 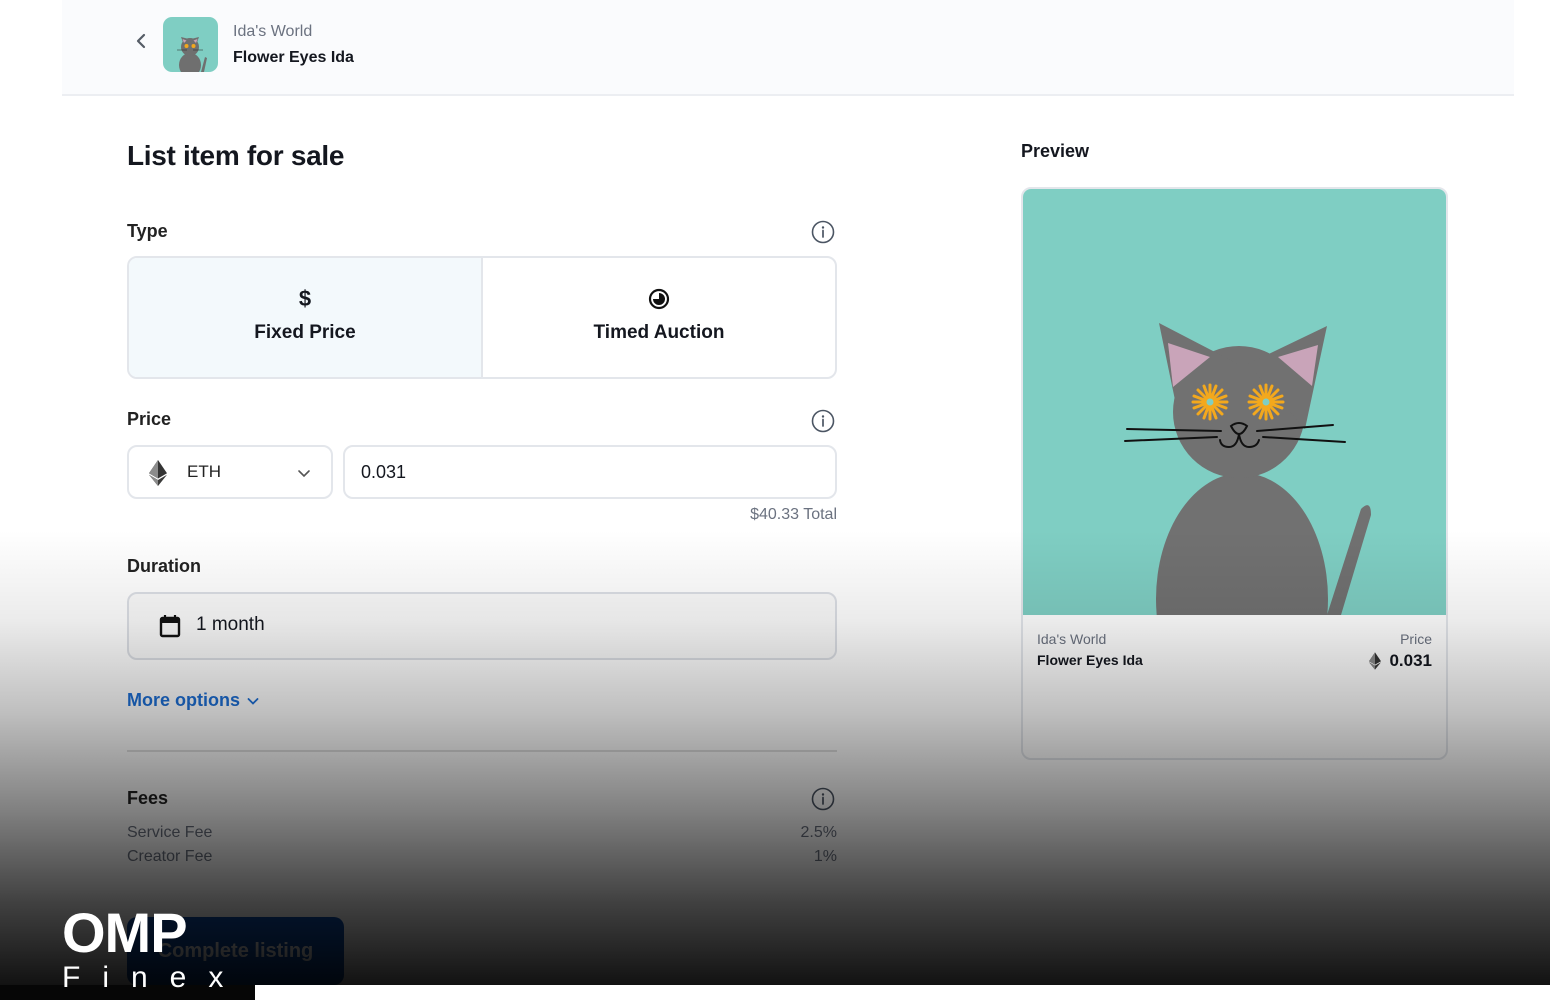 I want to click on fee-value: 1%, so click(x=825, y=856).